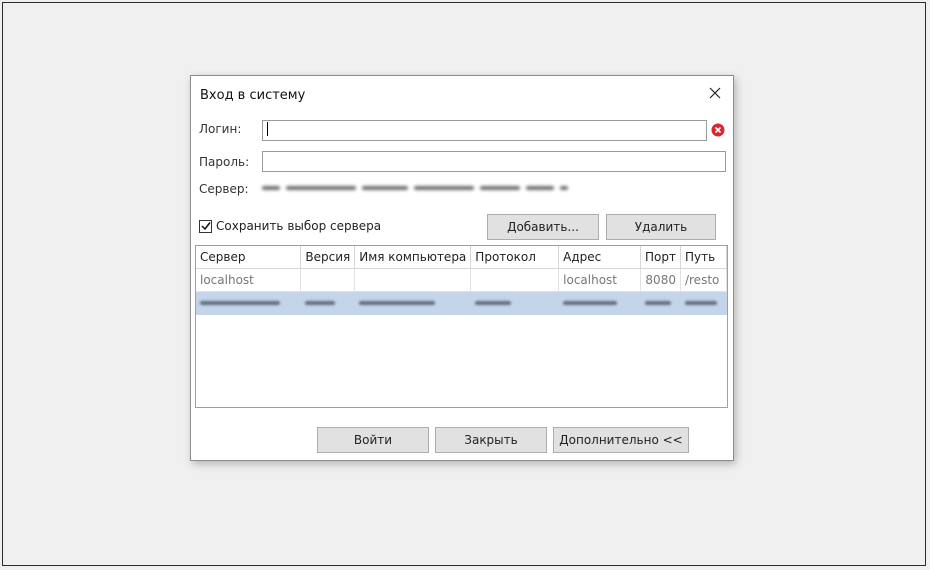 The image size is (930, 570). What do you see at coordinates (328, 257) in the screenshot?
I see `column-header-version: Версия` at bounding box center [328, 257].